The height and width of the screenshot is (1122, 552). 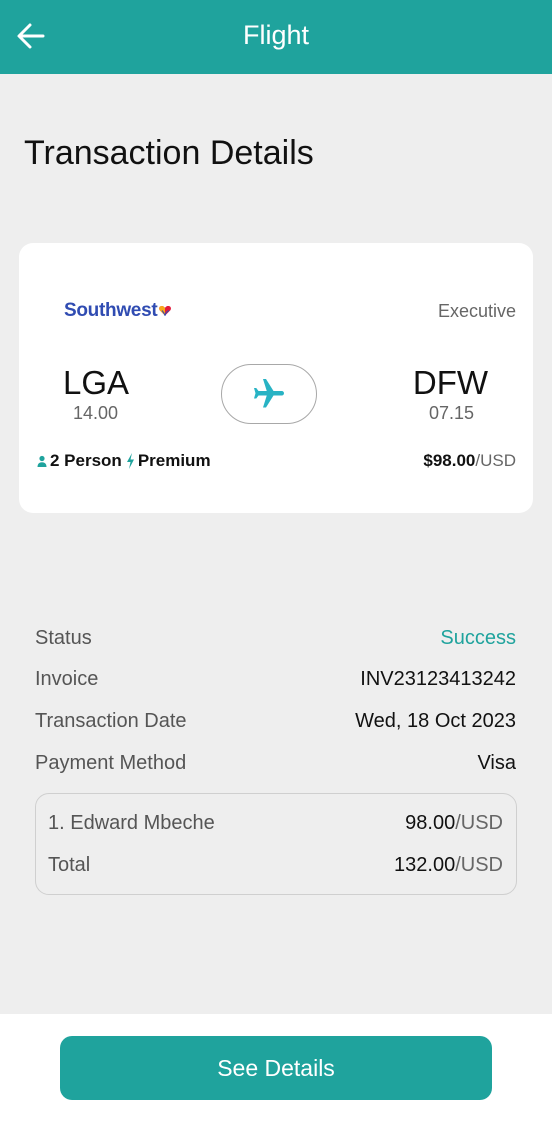 What do you see at coordinates (275, 865) in the screenshot?
I see `summary-row-total: Total 132.00/USD` at bounding box center [275, 865].